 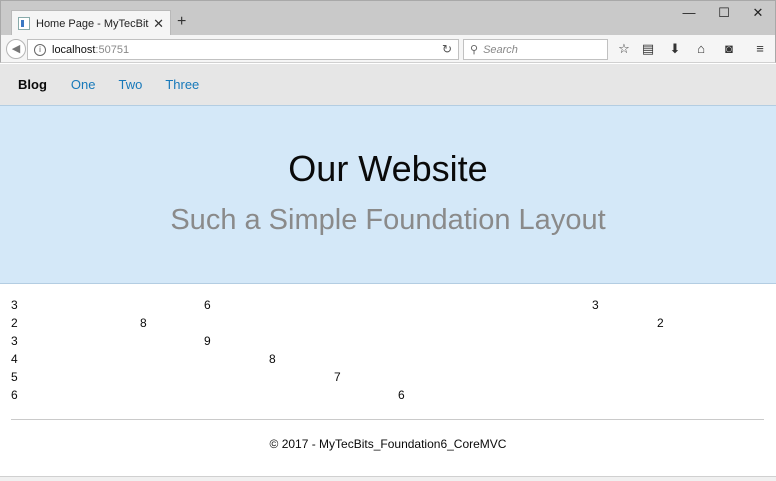 I want to click on search-input: ⚲ Search, so click(x=535, y=49).